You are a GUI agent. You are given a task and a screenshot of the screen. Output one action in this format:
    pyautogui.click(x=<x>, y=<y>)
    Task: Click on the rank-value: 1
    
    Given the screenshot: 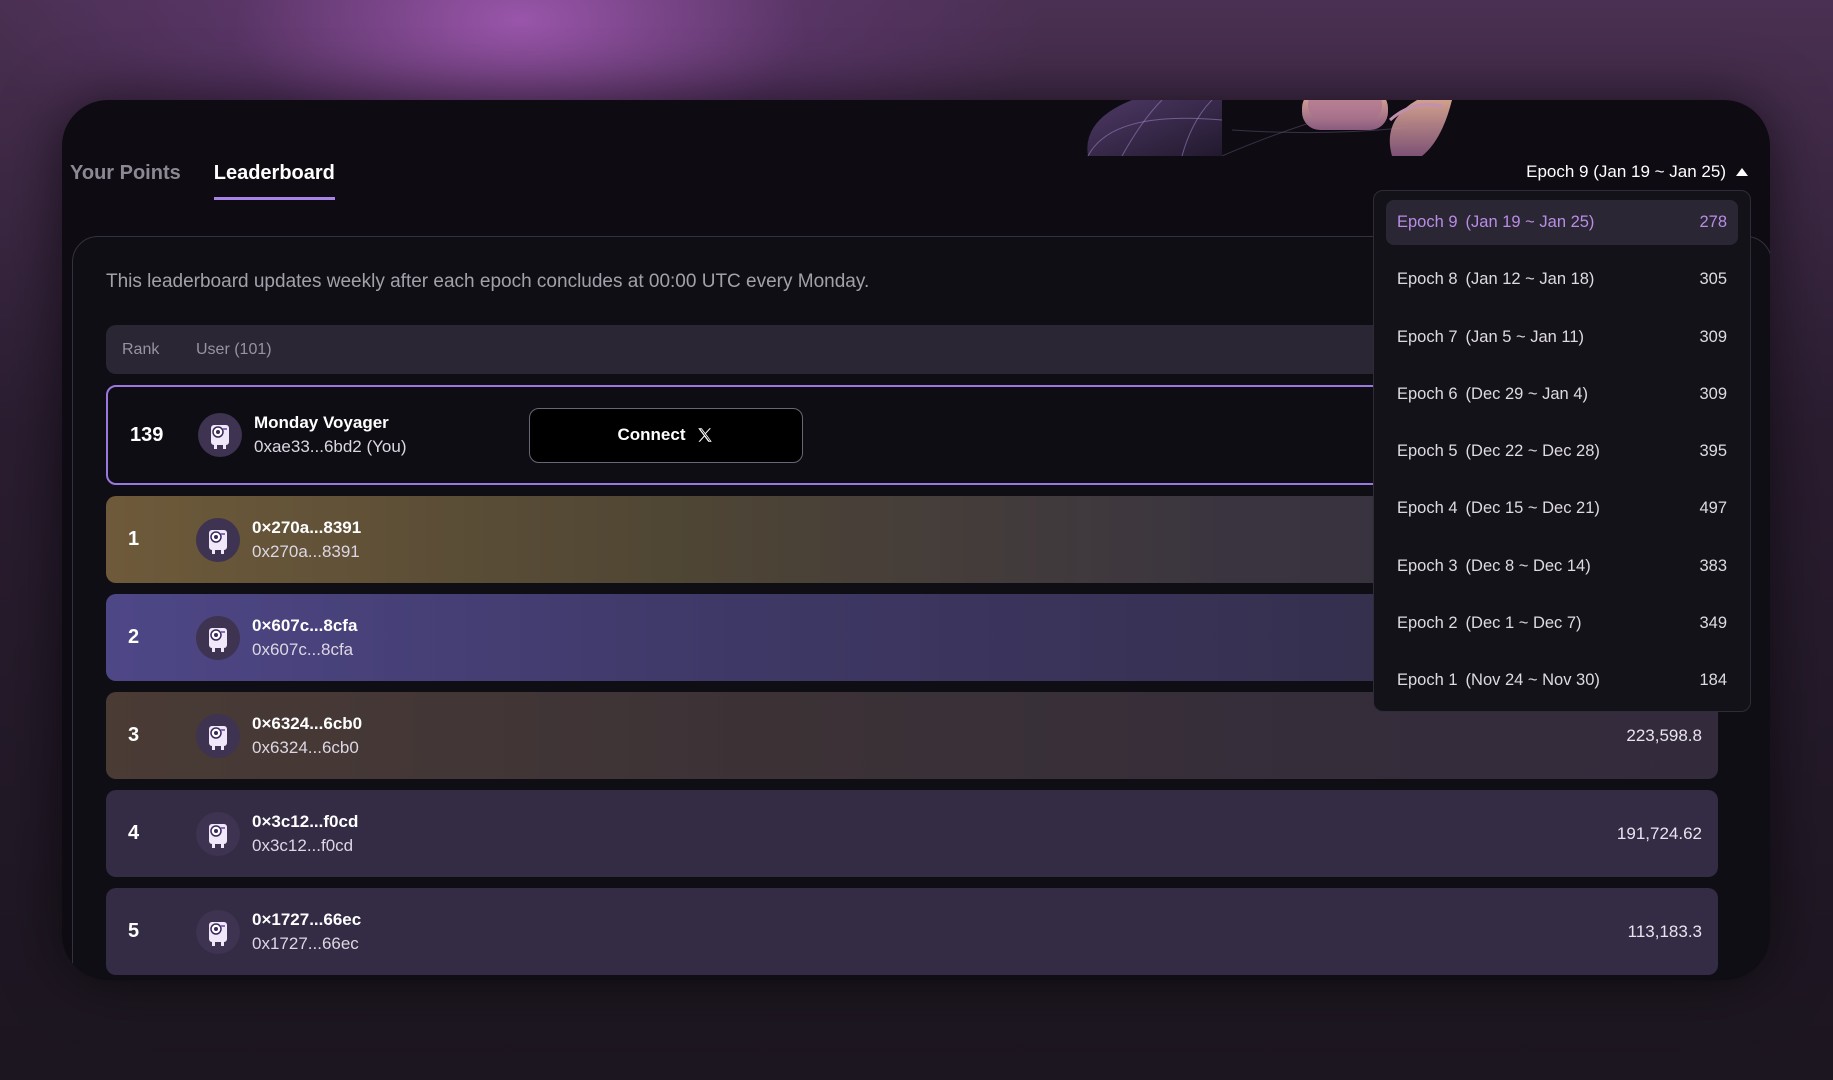 What is the action you would take?
    pyautogui.click(x=134, y=539)
    